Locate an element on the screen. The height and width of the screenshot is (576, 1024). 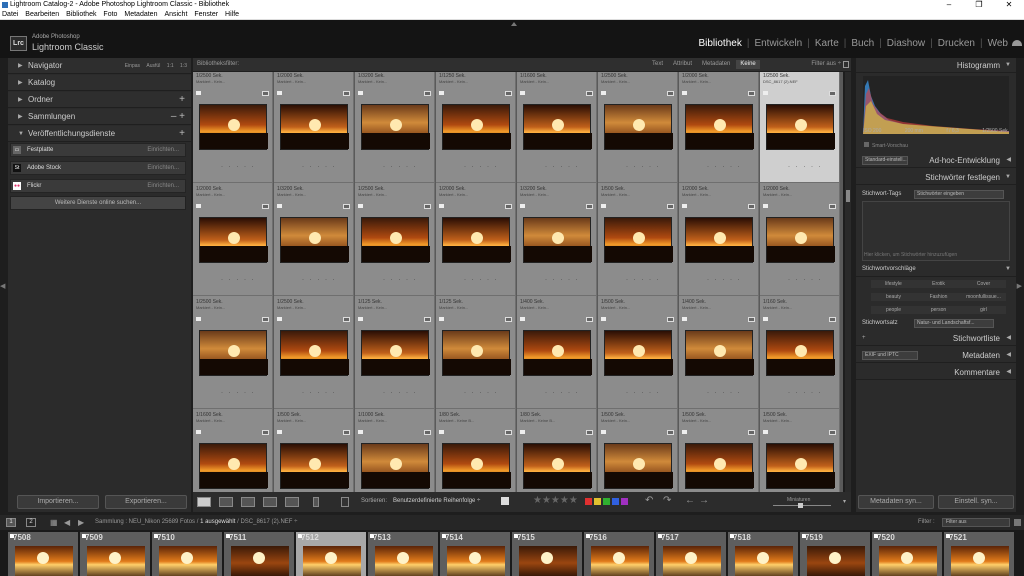
filmstrip-cell: 7518 is located at coordinates (763, 554).